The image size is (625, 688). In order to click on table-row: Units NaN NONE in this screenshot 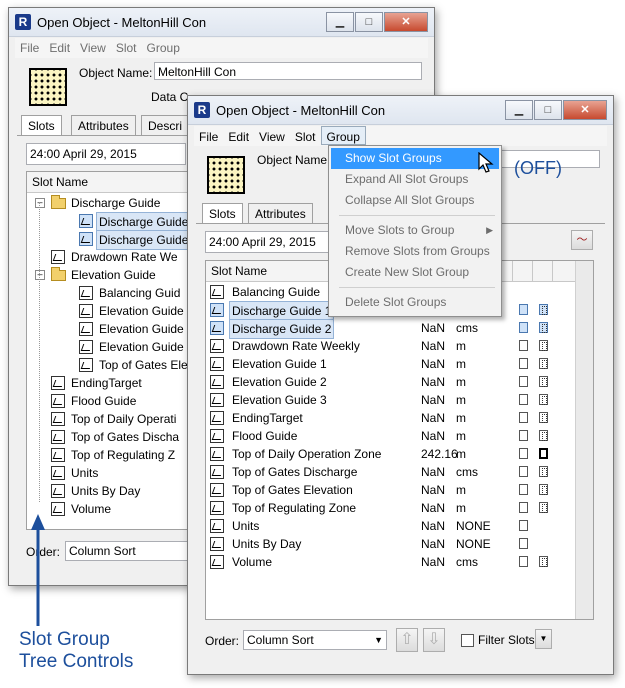, I will do `click(390, 526)`.